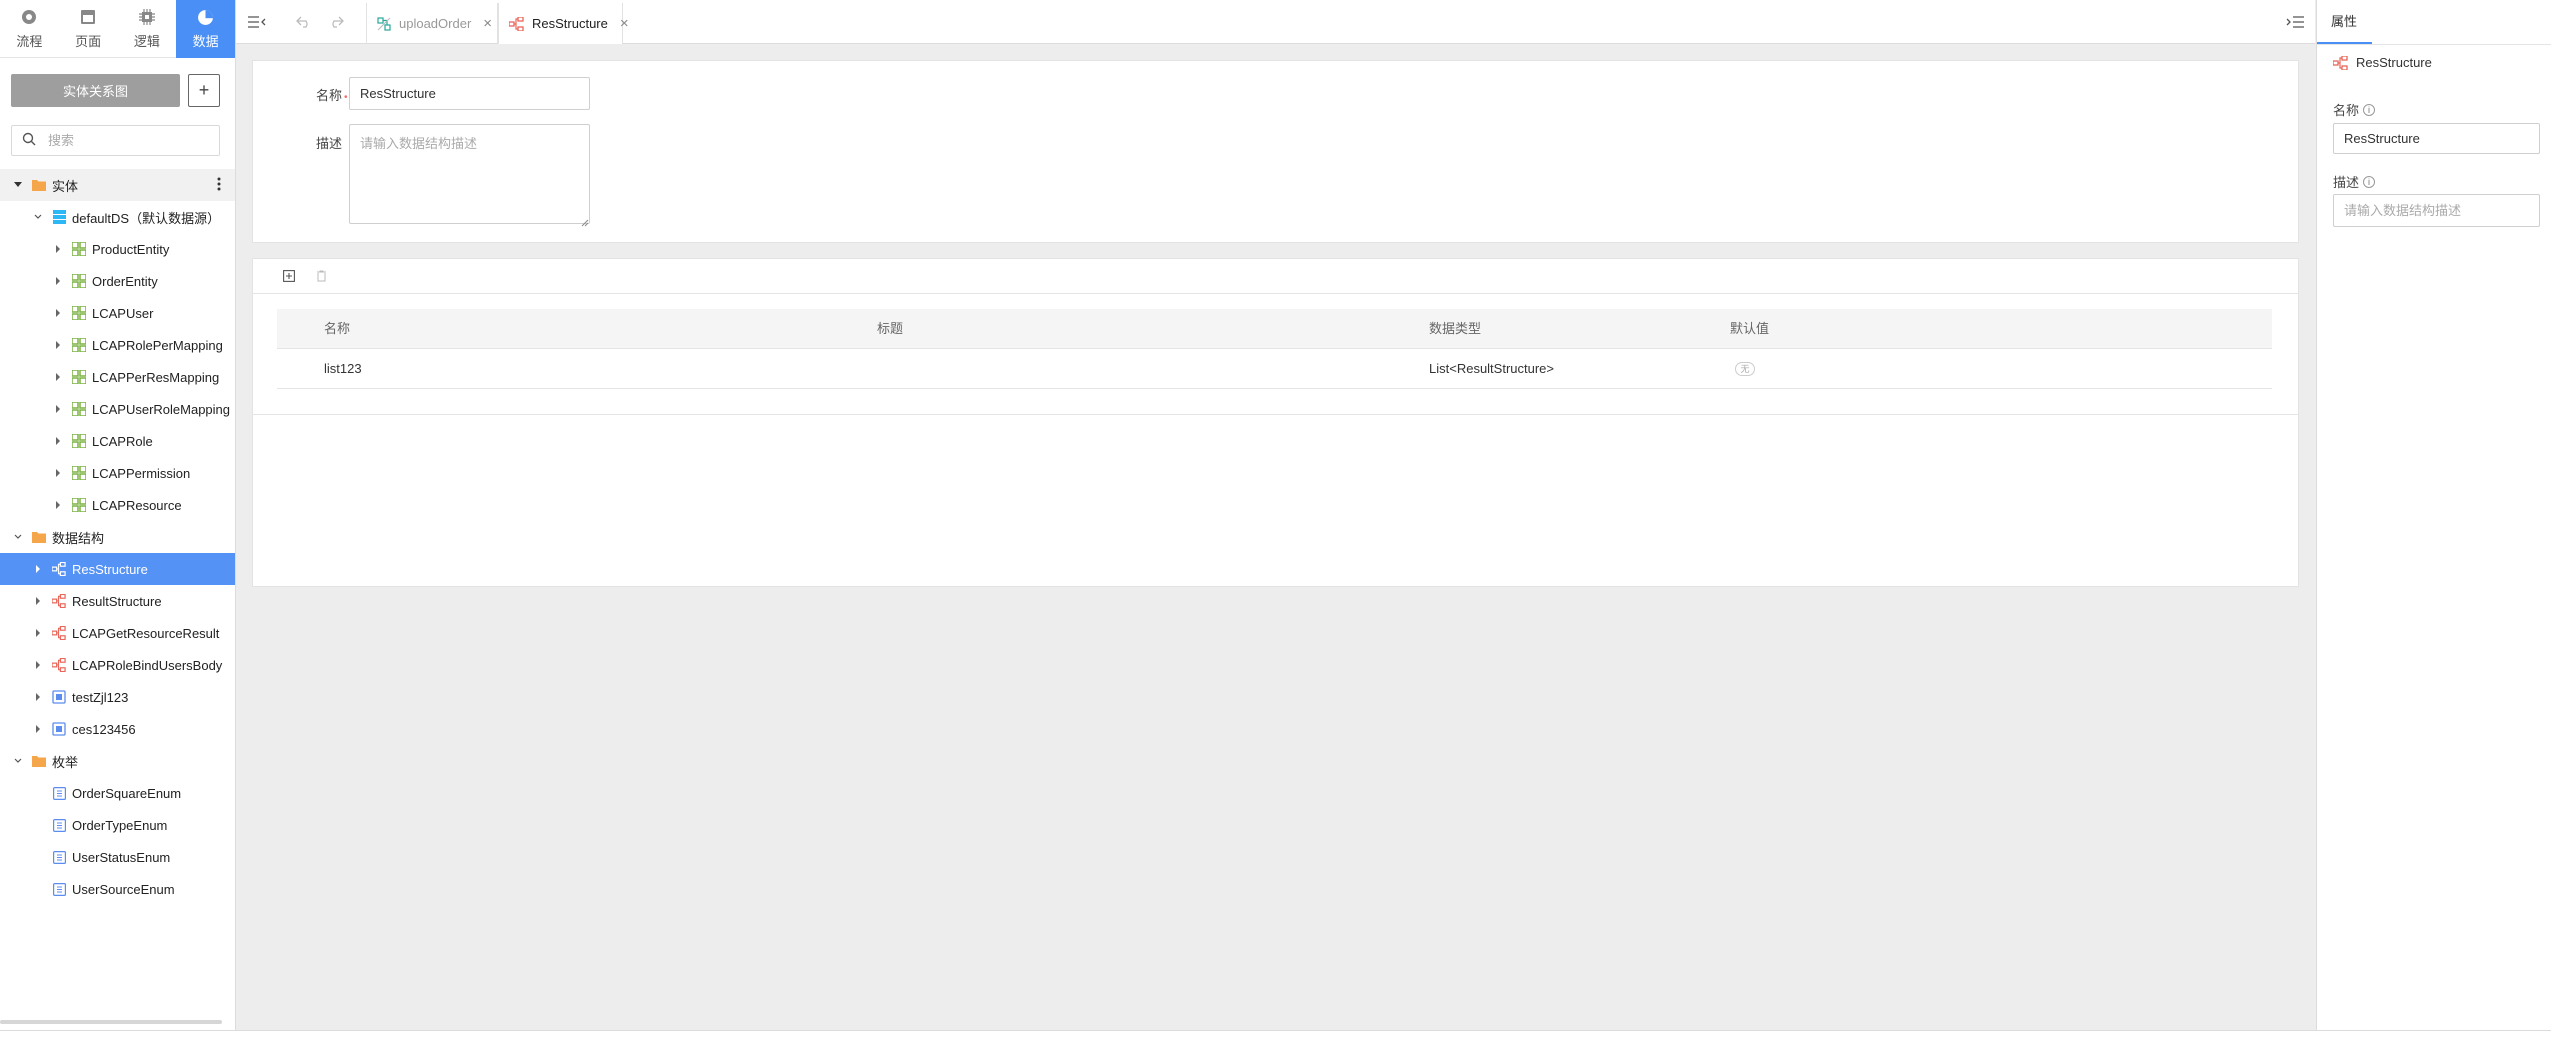 The image size is (2551, 1042). Describe the element at coordinates (117, 185) in the screenshot. I see `tree-group-entities: 实体` at that location.